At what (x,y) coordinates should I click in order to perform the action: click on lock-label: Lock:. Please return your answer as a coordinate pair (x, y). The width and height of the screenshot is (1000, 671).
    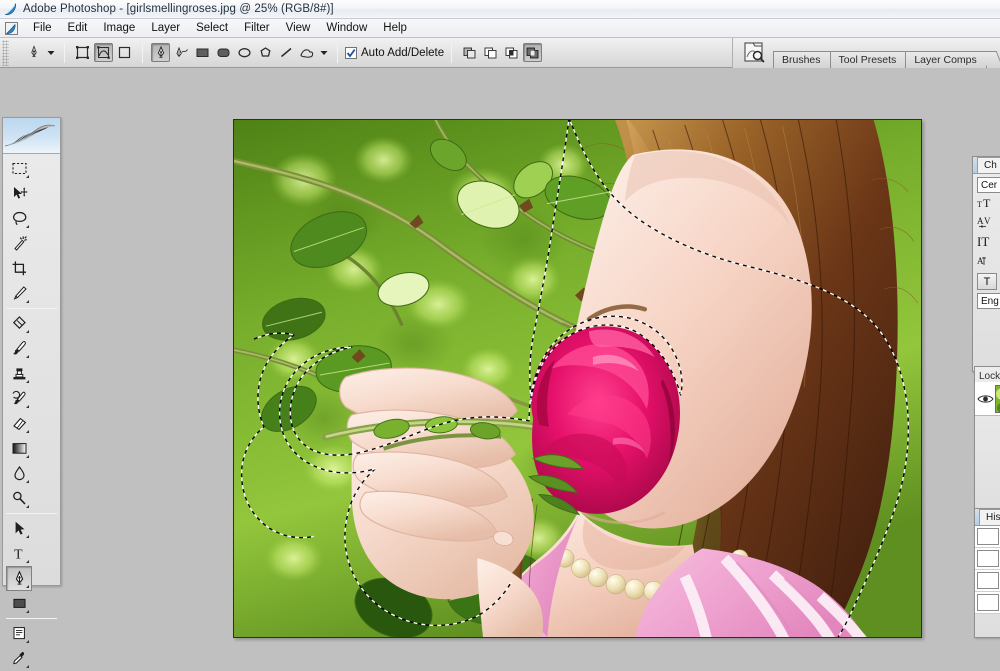
    Looking at the image, I should click on (989, 376).